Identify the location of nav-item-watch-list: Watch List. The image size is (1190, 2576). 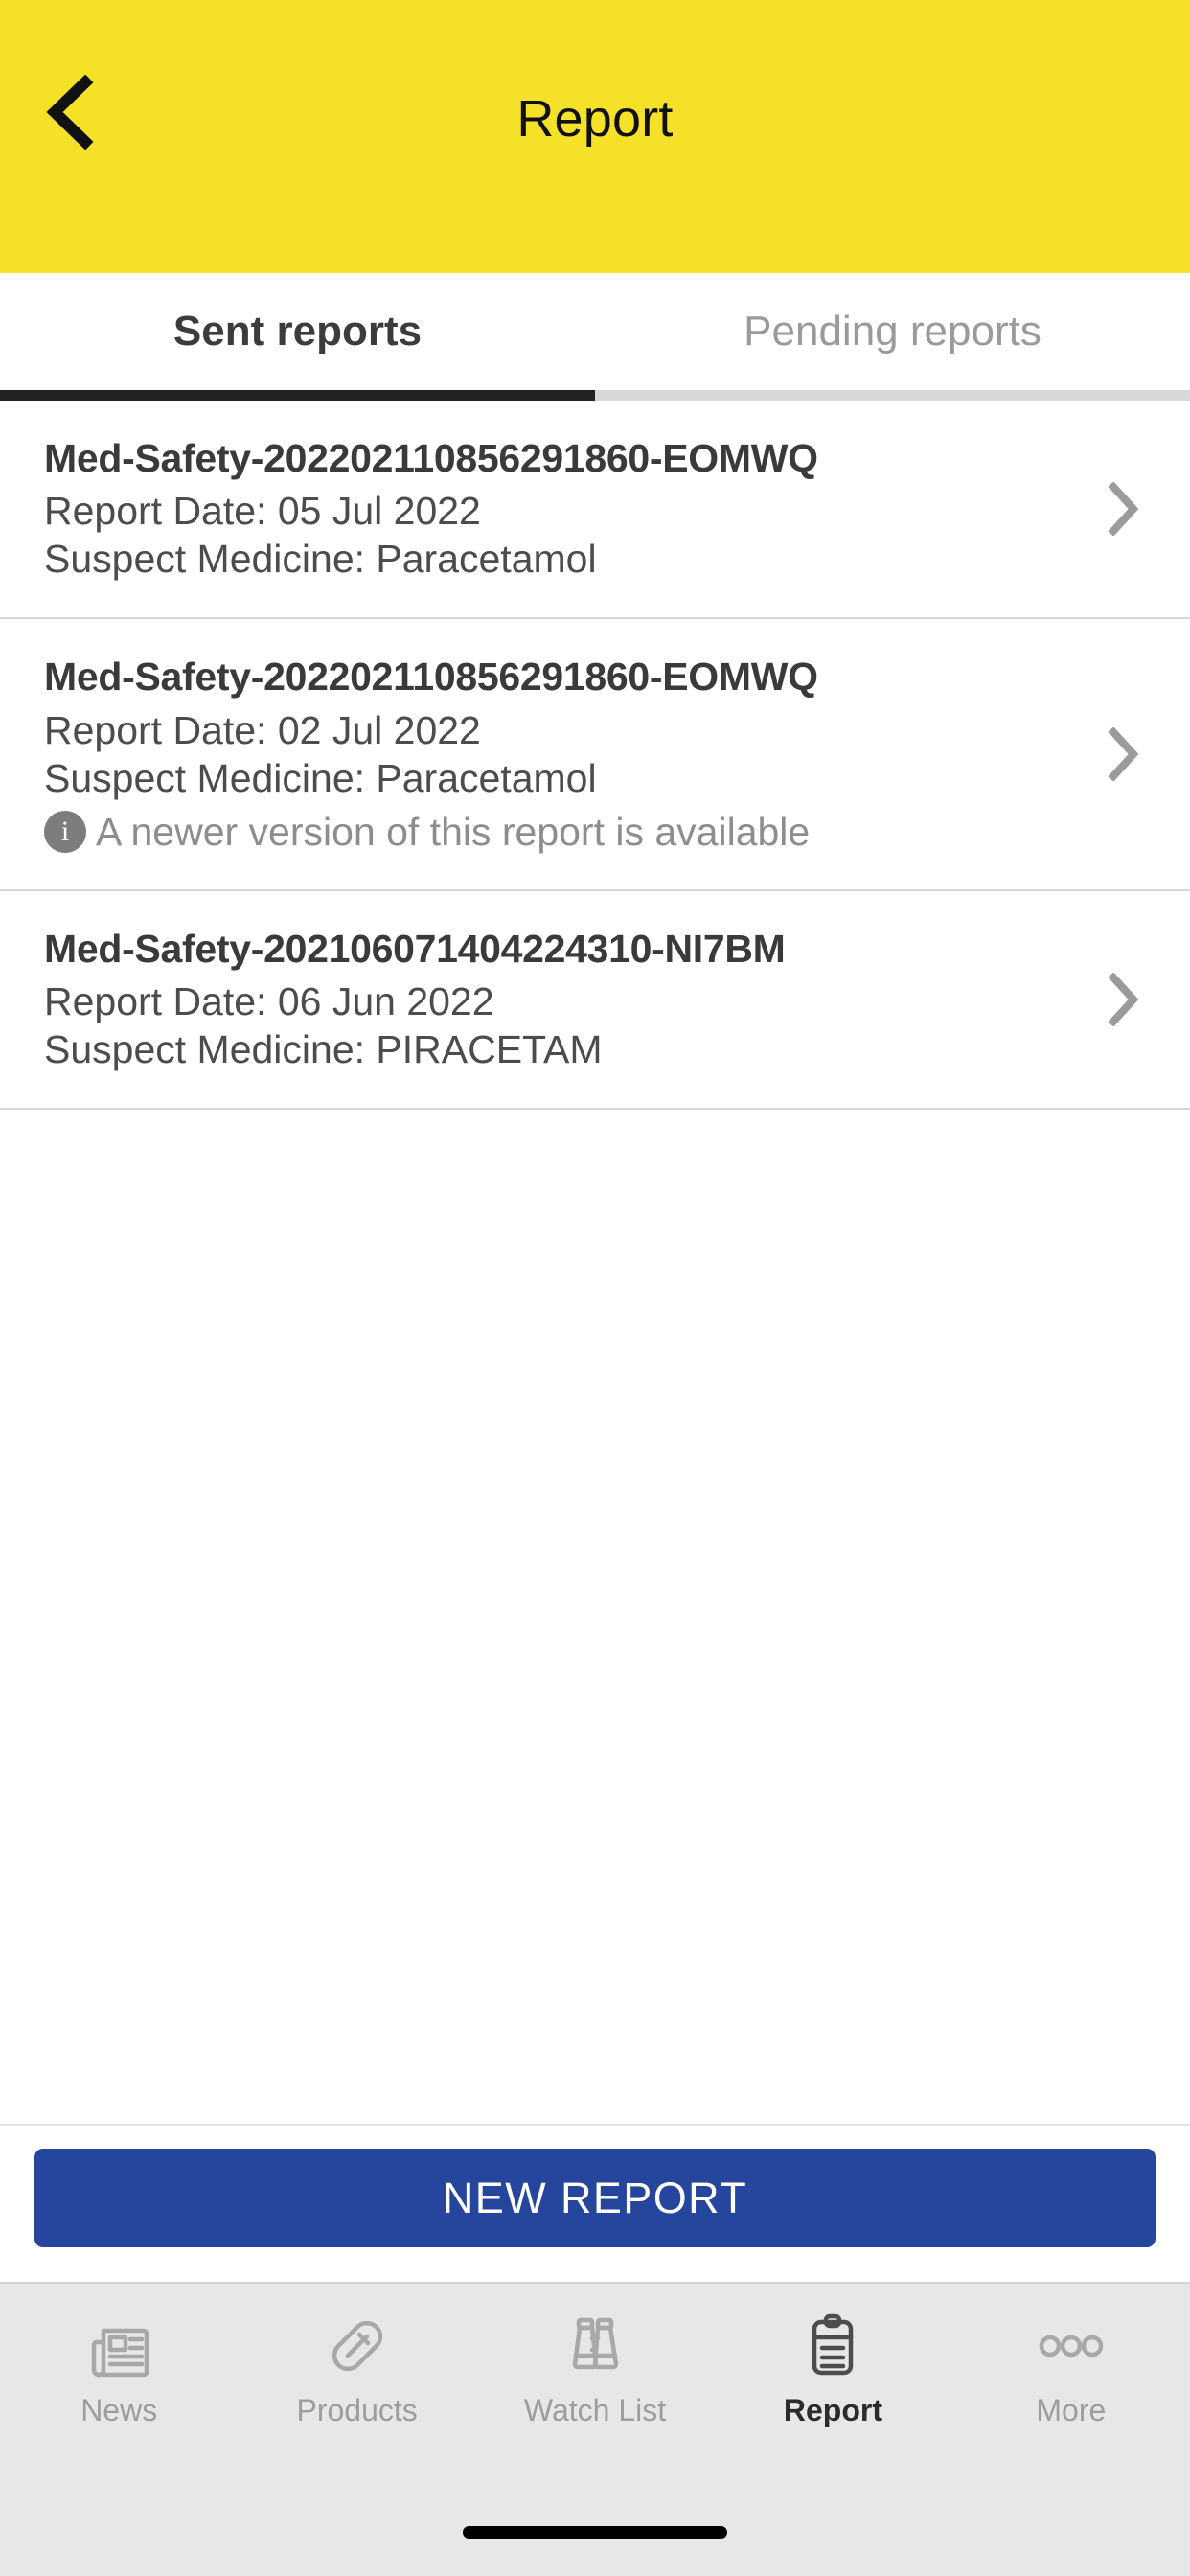
(595, 2365).